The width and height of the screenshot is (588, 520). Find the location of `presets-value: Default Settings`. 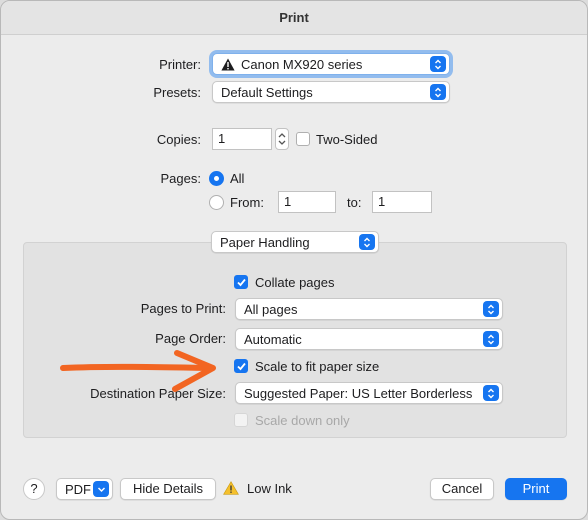

presets-value: Default Settings is located at coordinates (267, 92).